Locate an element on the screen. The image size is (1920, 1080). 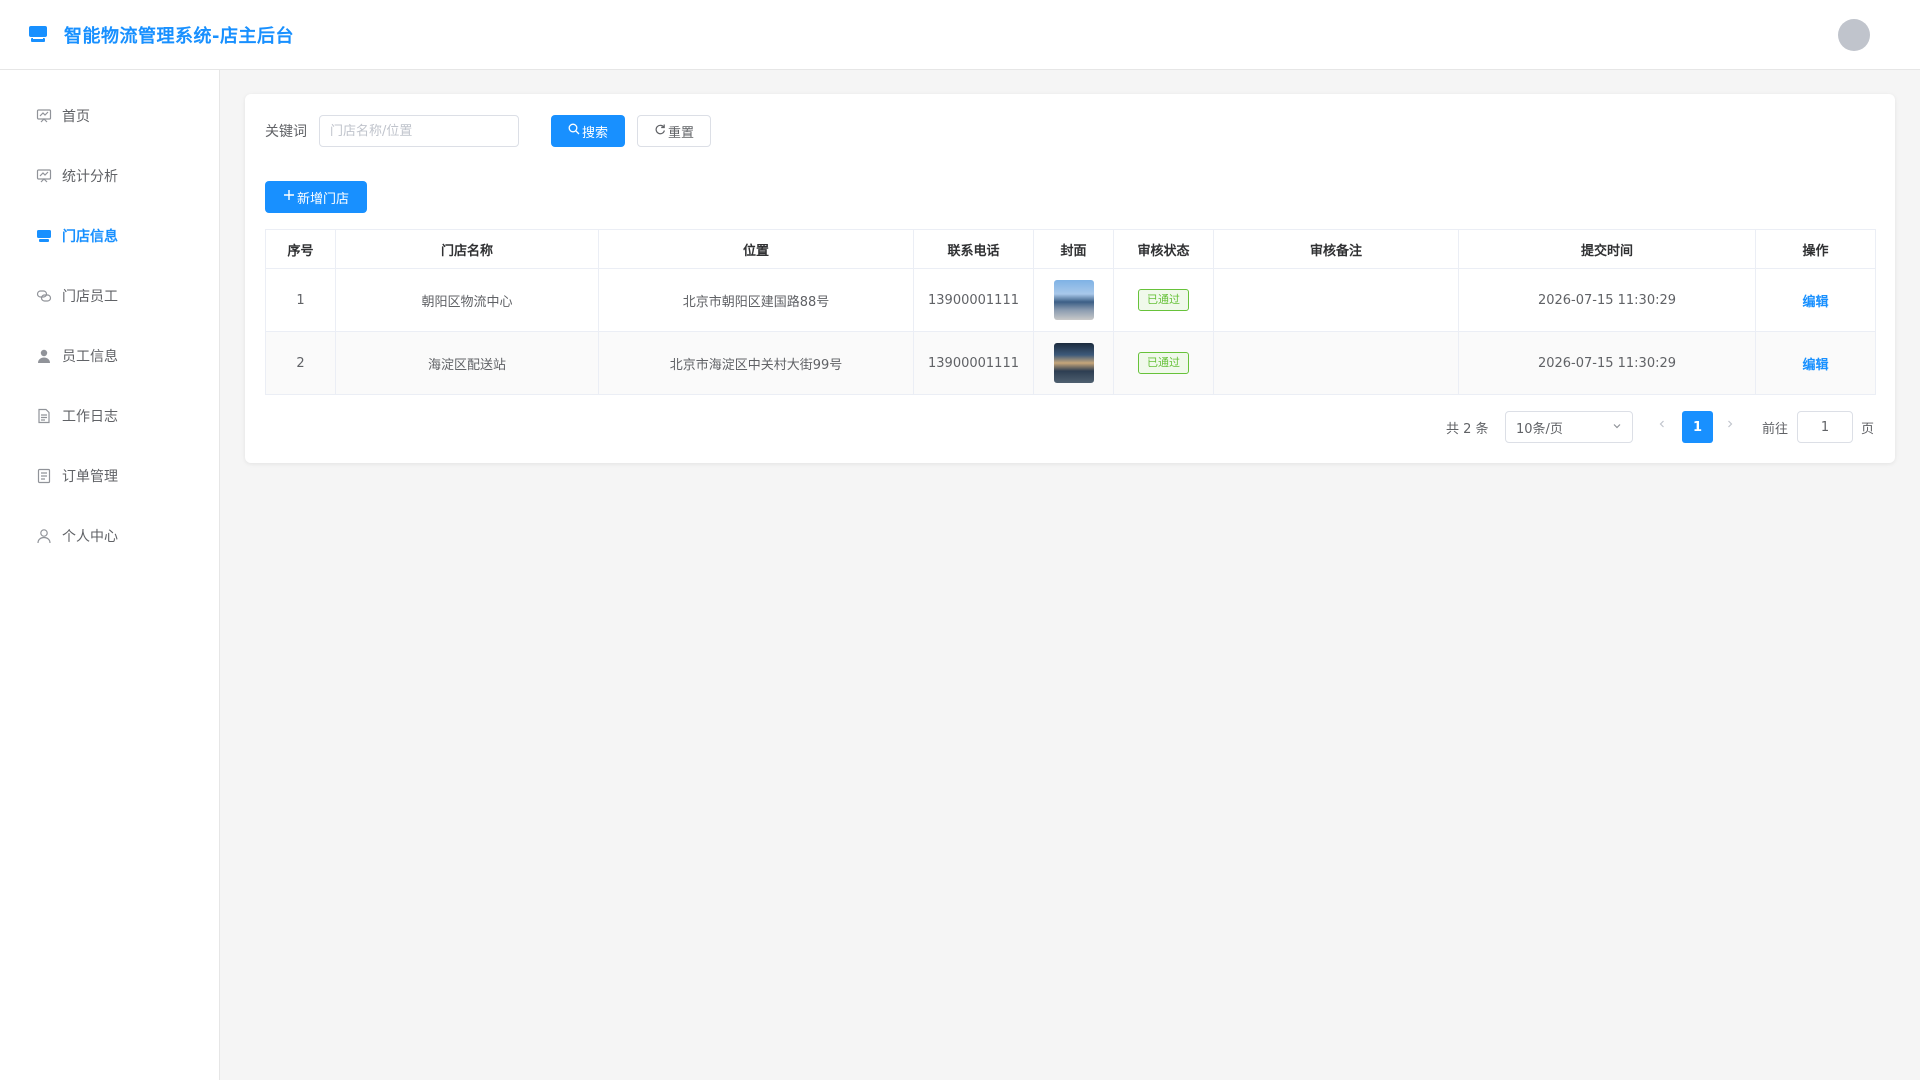
page-number-current: 1 is located at coordinates (1697, 427).